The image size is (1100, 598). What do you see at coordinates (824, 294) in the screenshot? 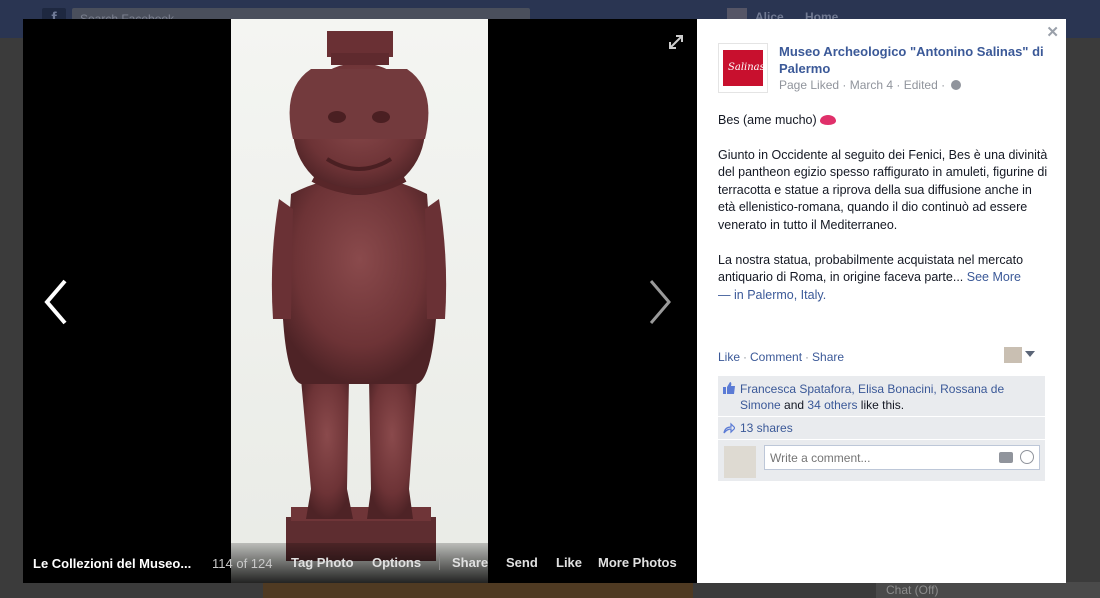
I see `location-suffix: .` at bounding box center [824, 294].